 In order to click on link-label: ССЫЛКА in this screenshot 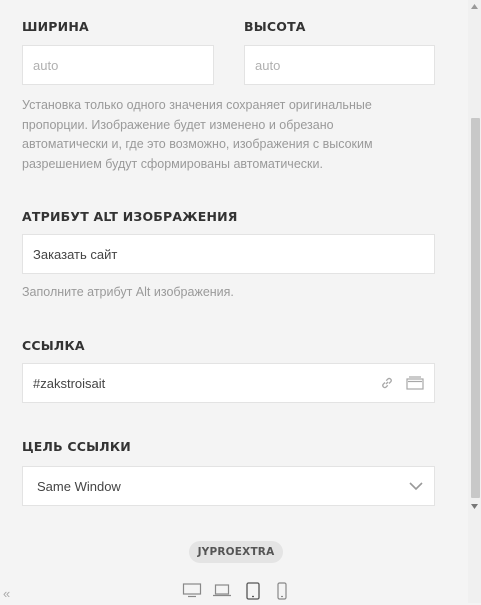, I will do `click(53, 345)`.